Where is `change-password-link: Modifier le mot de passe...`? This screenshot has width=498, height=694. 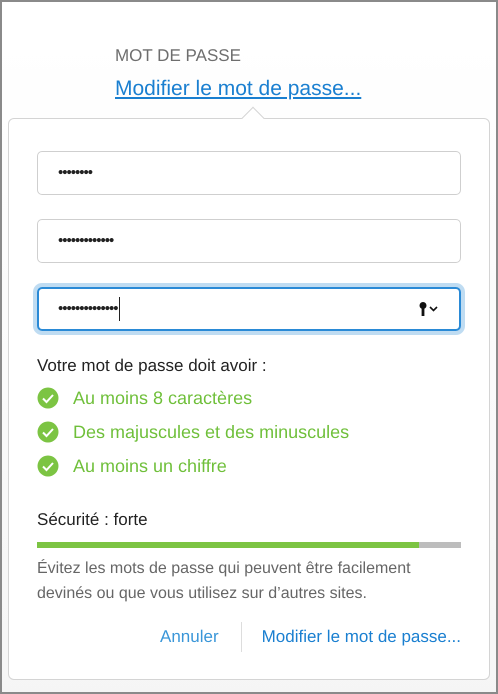
change-password-link: Modifier le mot de passe... is located at coordinates (238, 88).